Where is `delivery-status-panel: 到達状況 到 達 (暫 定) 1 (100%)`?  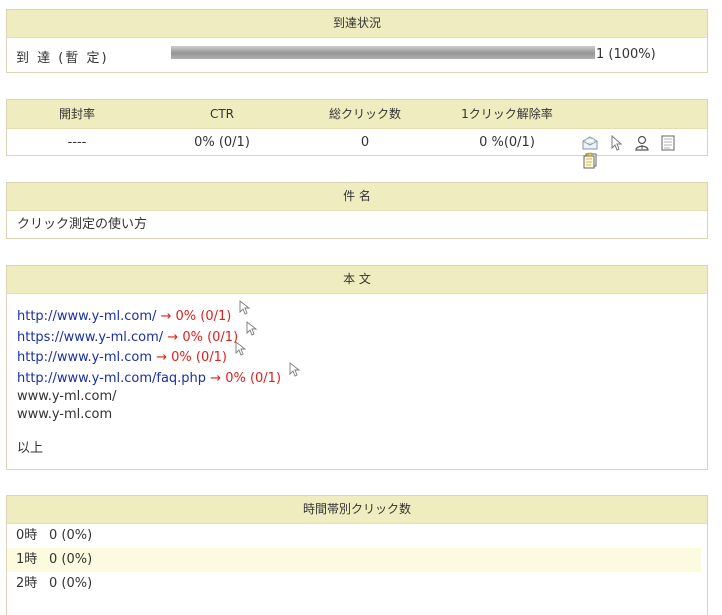
delivery-status-panel: 到達状況 到 達 (暫 定) 1 (100%) is located at coordinates (357, 41).